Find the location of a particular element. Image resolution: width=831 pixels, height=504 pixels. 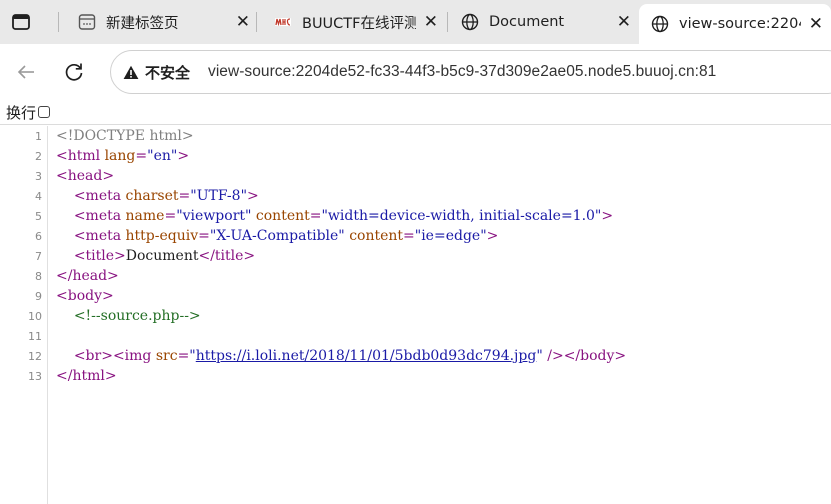

tab-title: view-source:2204de52-fc33 is located at coordinates (740, 24).